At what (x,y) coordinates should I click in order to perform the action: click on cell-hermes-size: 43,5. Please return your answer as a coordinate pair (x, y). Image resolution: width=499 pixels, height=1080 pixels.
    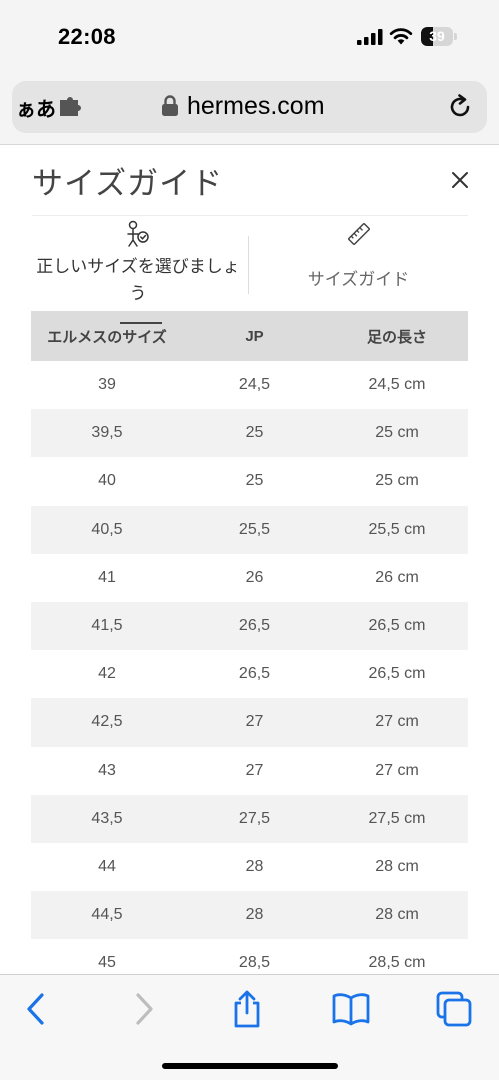
    Looking at the image, I should click on (107, 818).